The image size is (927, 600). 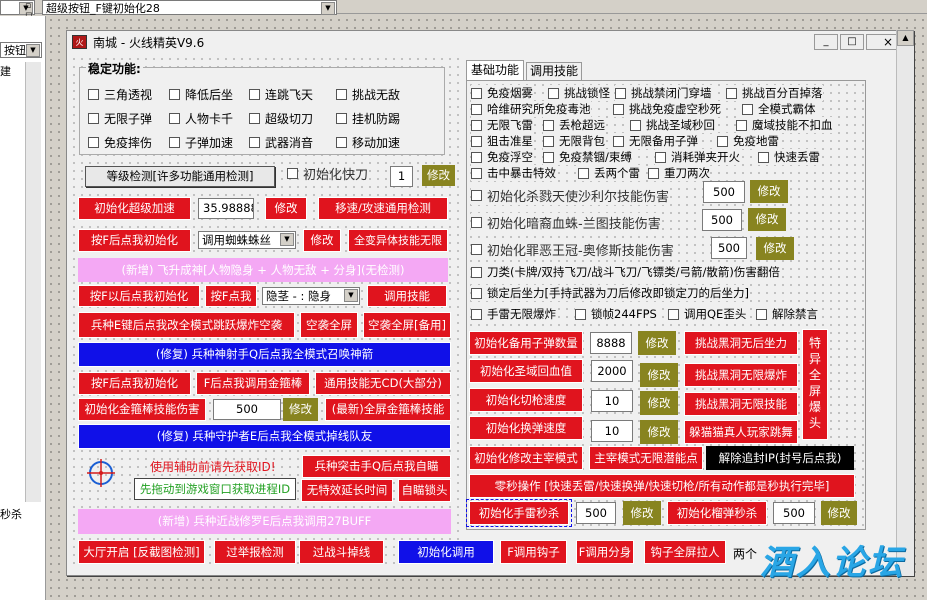 I want to click on stable-checkbox: 超级切刀, so click(x=281, y=118).